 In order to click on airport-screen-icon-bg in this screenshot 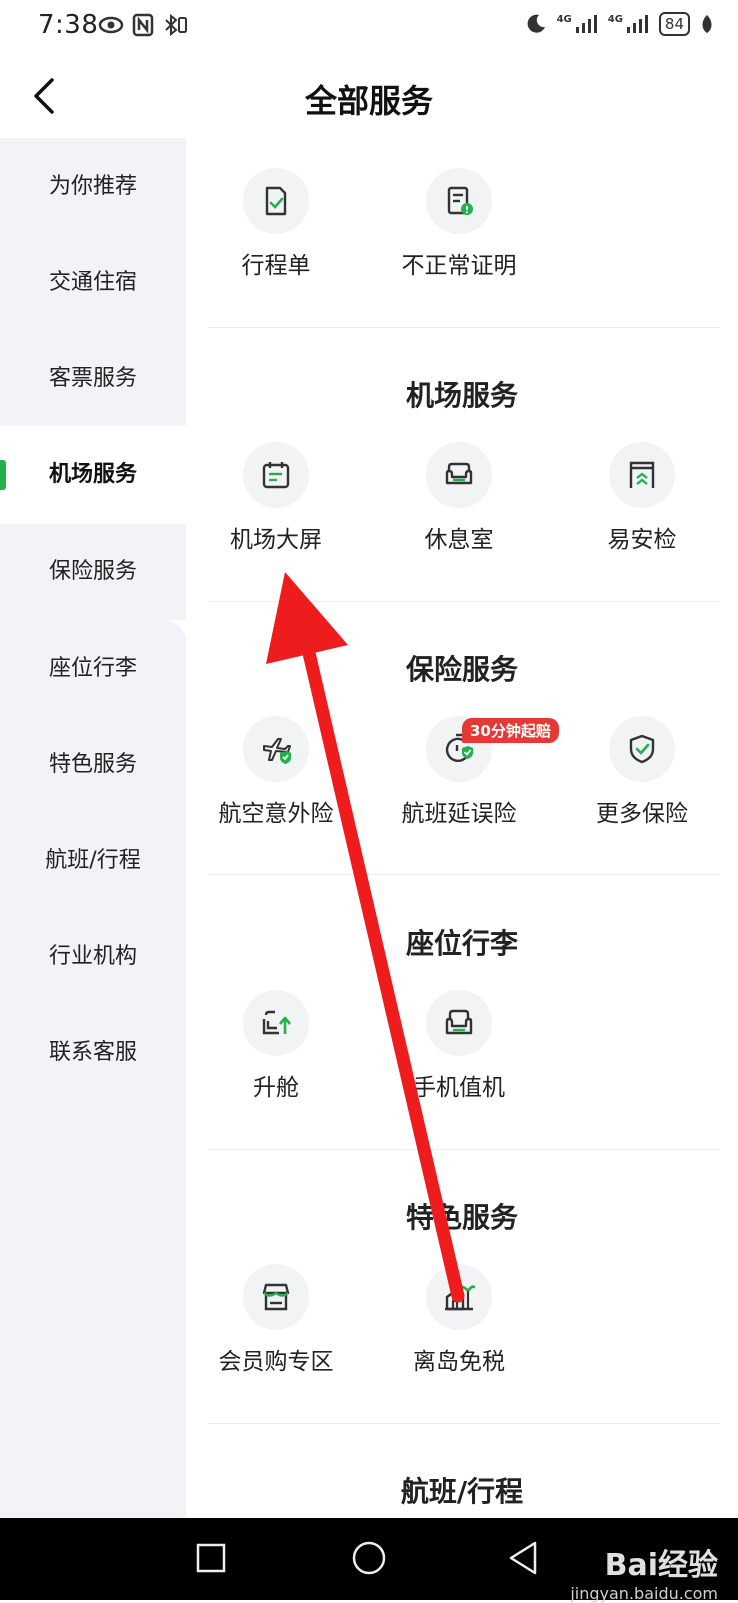, I will do `click(276, 475)`.